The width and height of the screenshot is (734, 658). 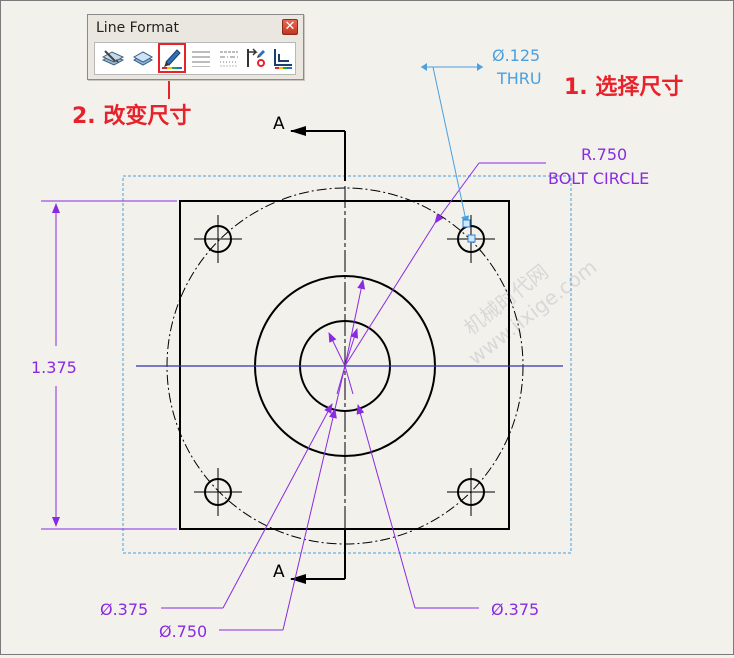 What do you see at coordinates (137, 28) in the screenshot?
I see `line-format-title: Line Format` at bounding box center [137, 28].